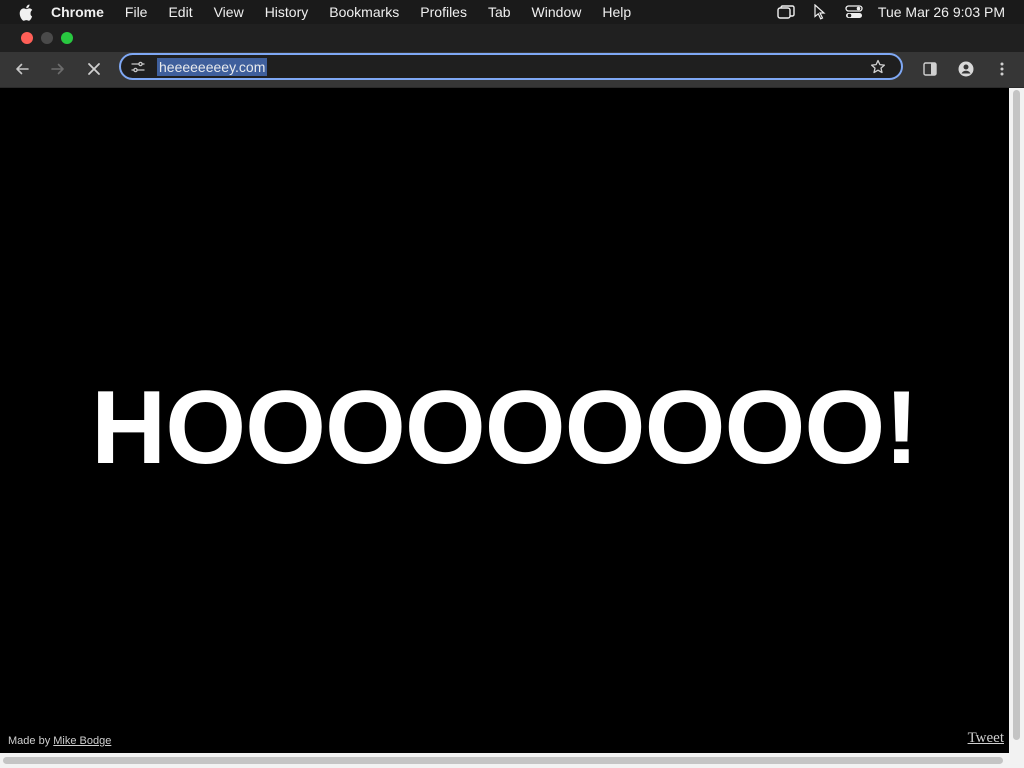  Describe the element at coordinates (136, 12) in the screenshot. I see `menu-file: File` at that location.